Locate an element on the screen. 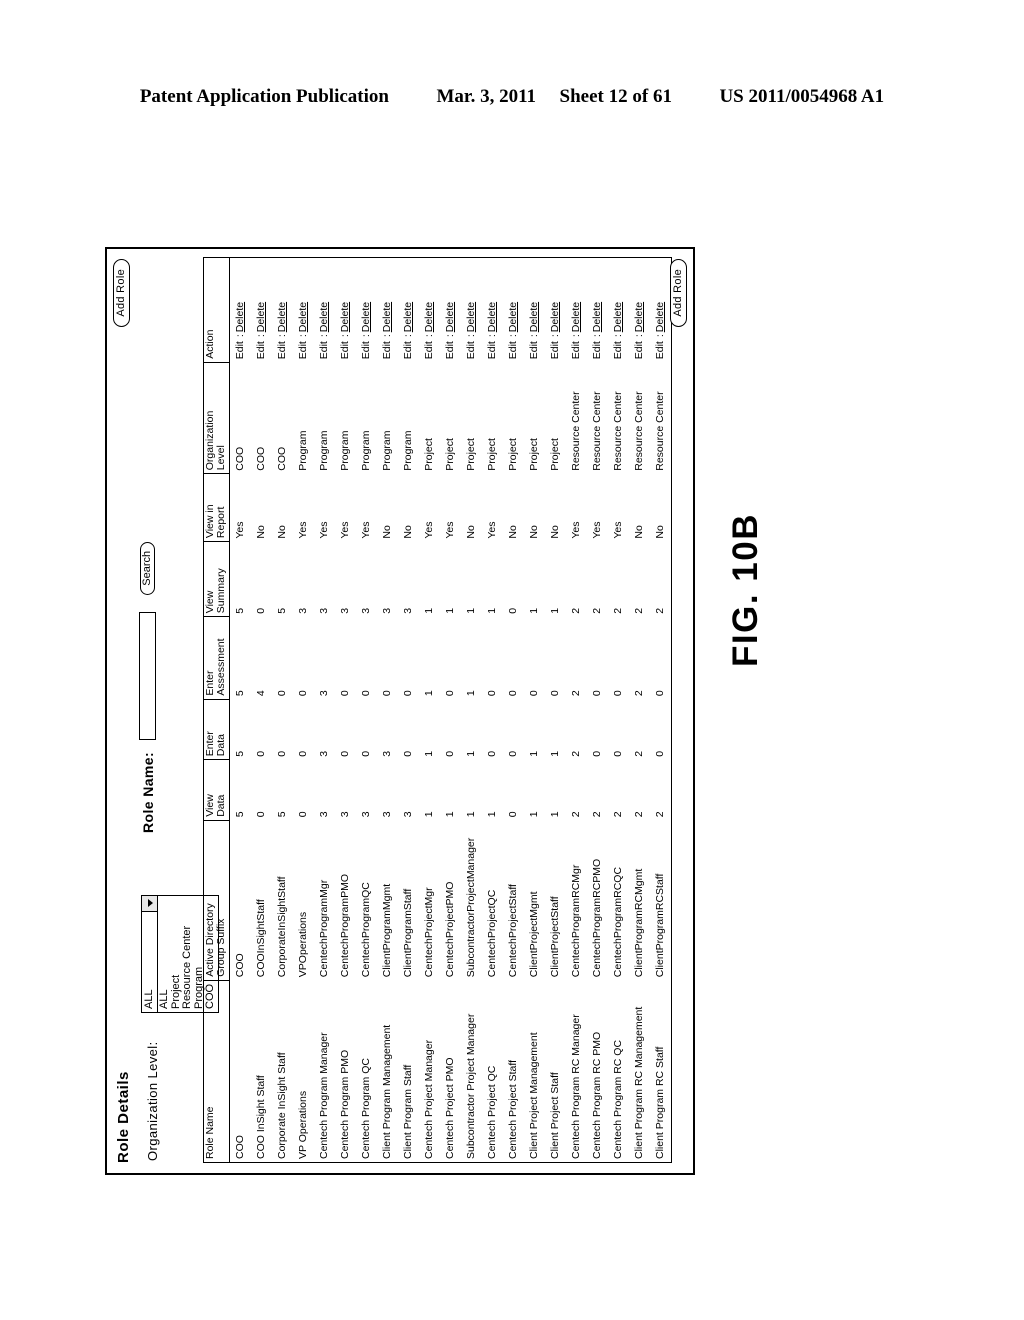  role-name-filter: Role Name: Search is located at coordinates (148, 687).